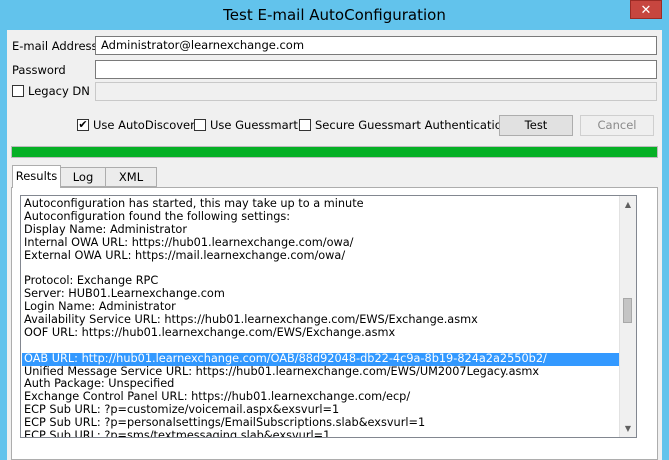 The image size is (669, 460). Describe the element at coordinates (254, 125) in the screenshot. I see `use-guessmart-label: Use Guessmart` at that location.